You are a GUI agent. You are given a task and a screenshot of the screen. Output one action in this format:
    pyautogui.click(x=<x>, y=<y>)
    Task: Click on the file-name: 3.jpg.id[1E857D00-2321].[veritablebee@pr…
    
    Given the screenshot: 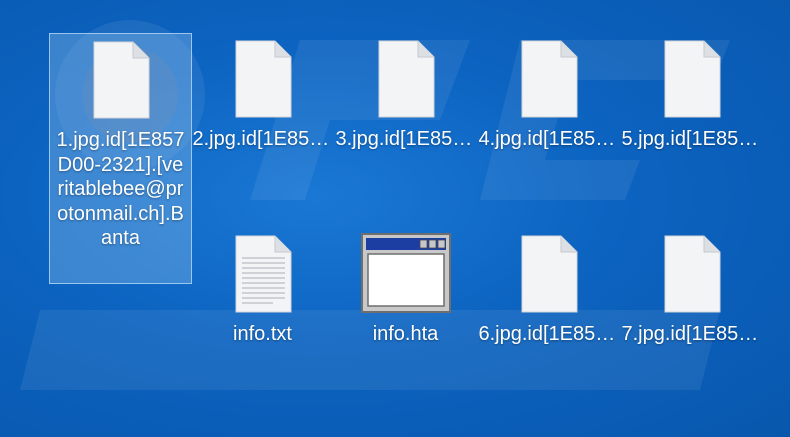 What is the action you would take?
    pyautogui.click(x=405, y=139)
    